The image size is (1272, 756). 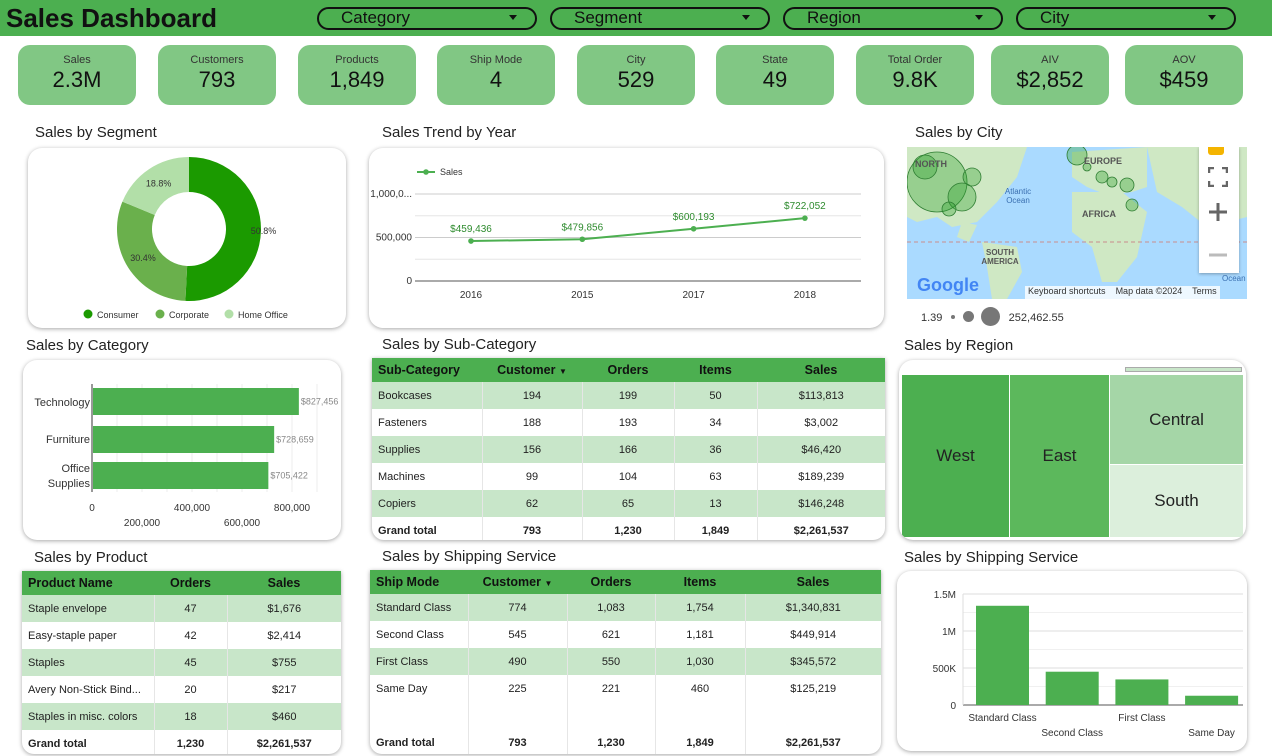 What do you see at coordinates (427, 528) in the screenshot?
I see `cell: Grand total` at bounding box center [427, 528].